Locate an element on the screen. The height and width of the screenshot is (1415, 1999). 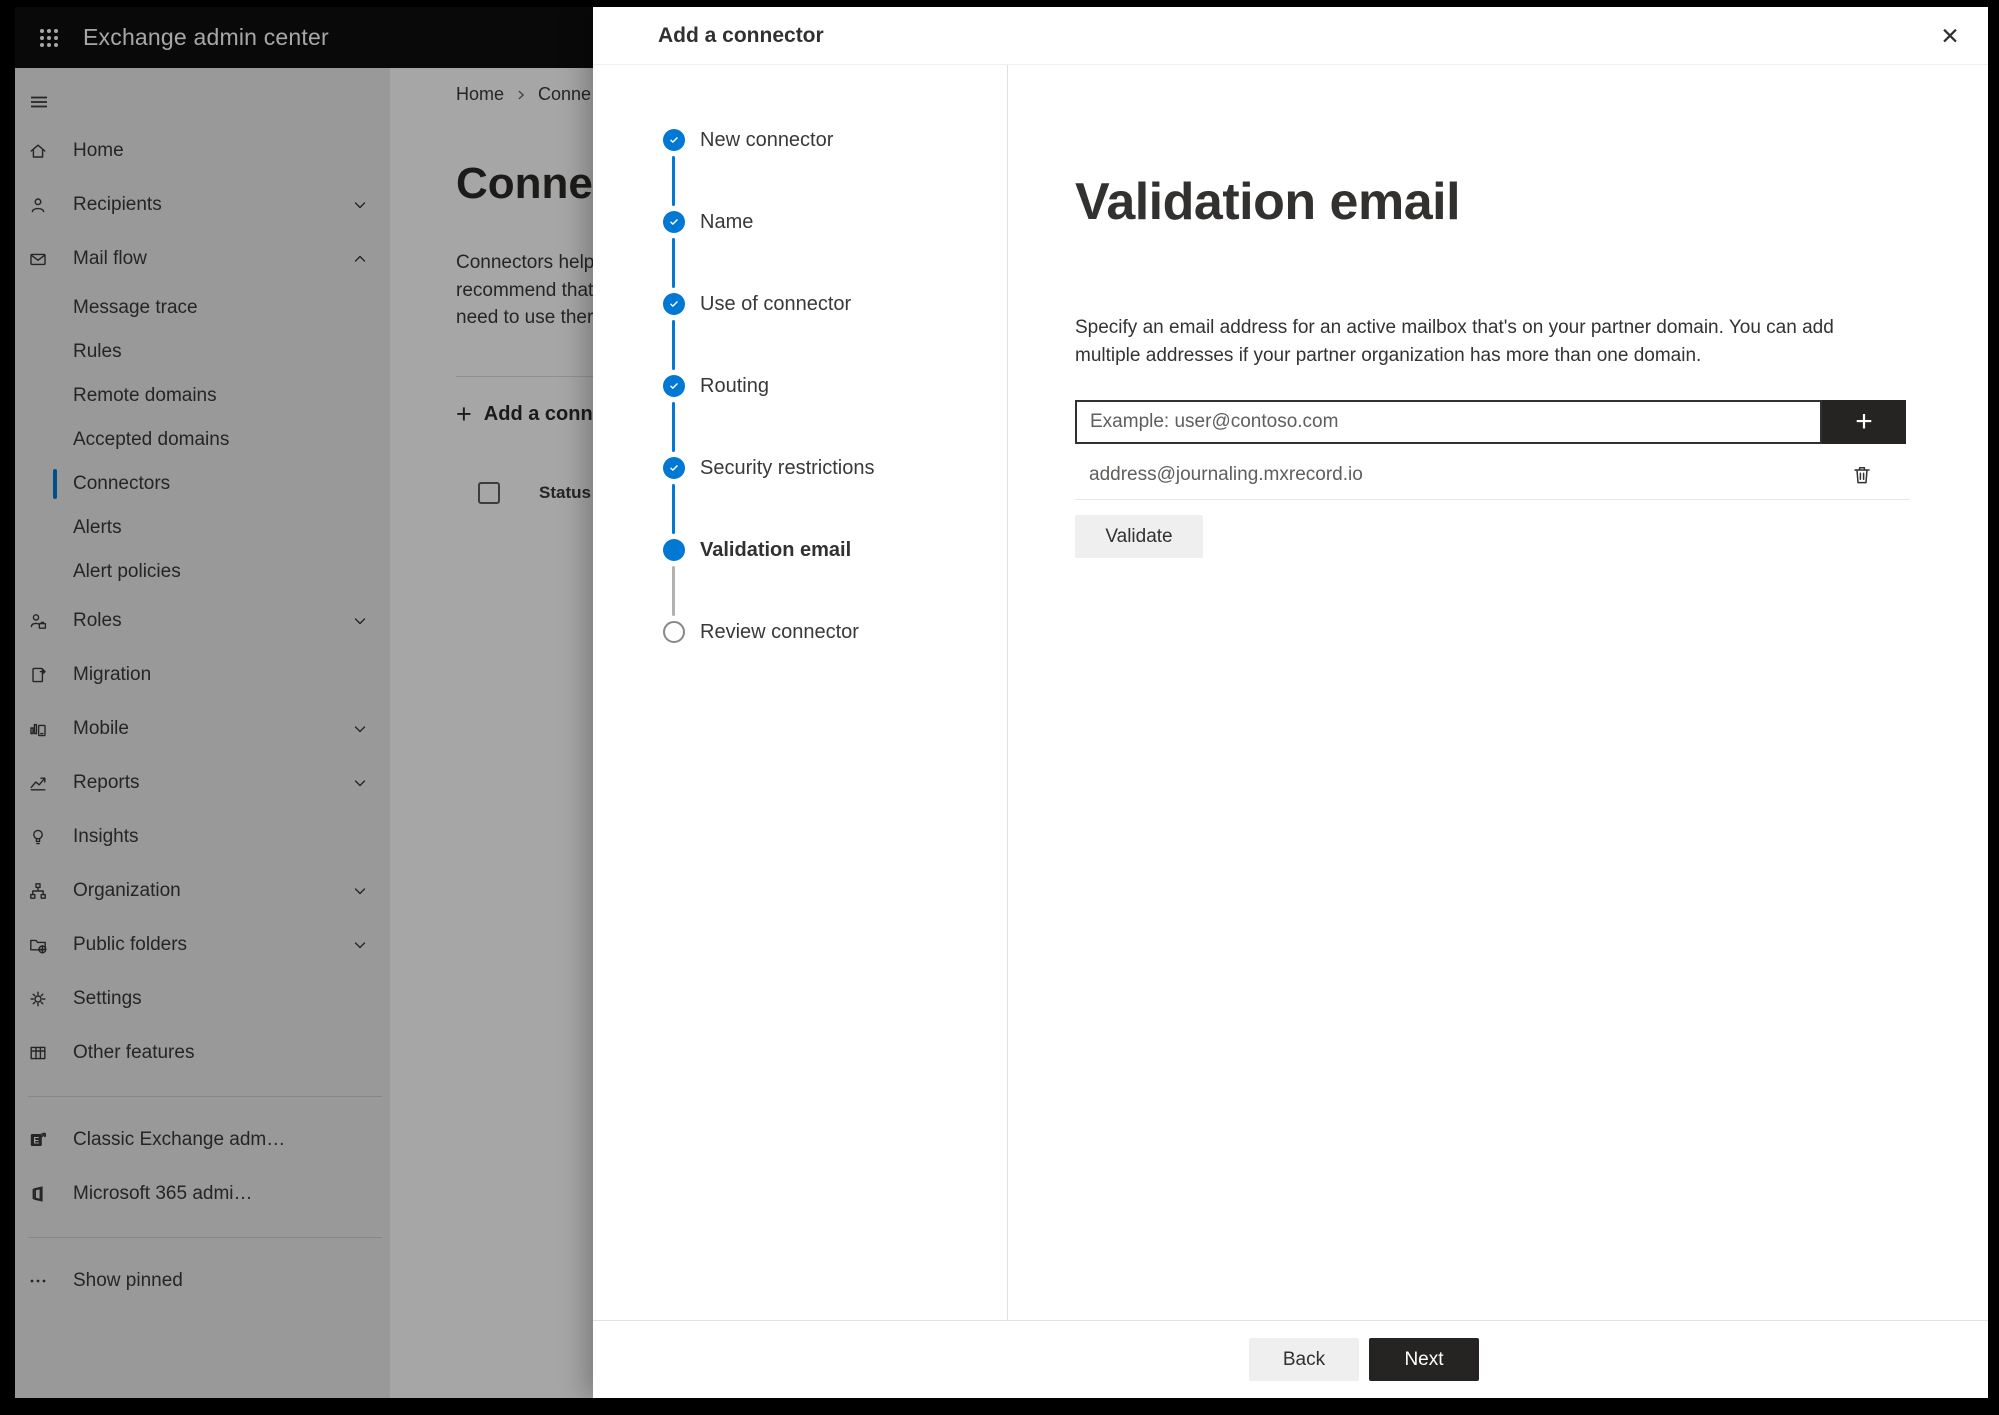
wizard-step-label: Routing is located at coordinates (734, 386).